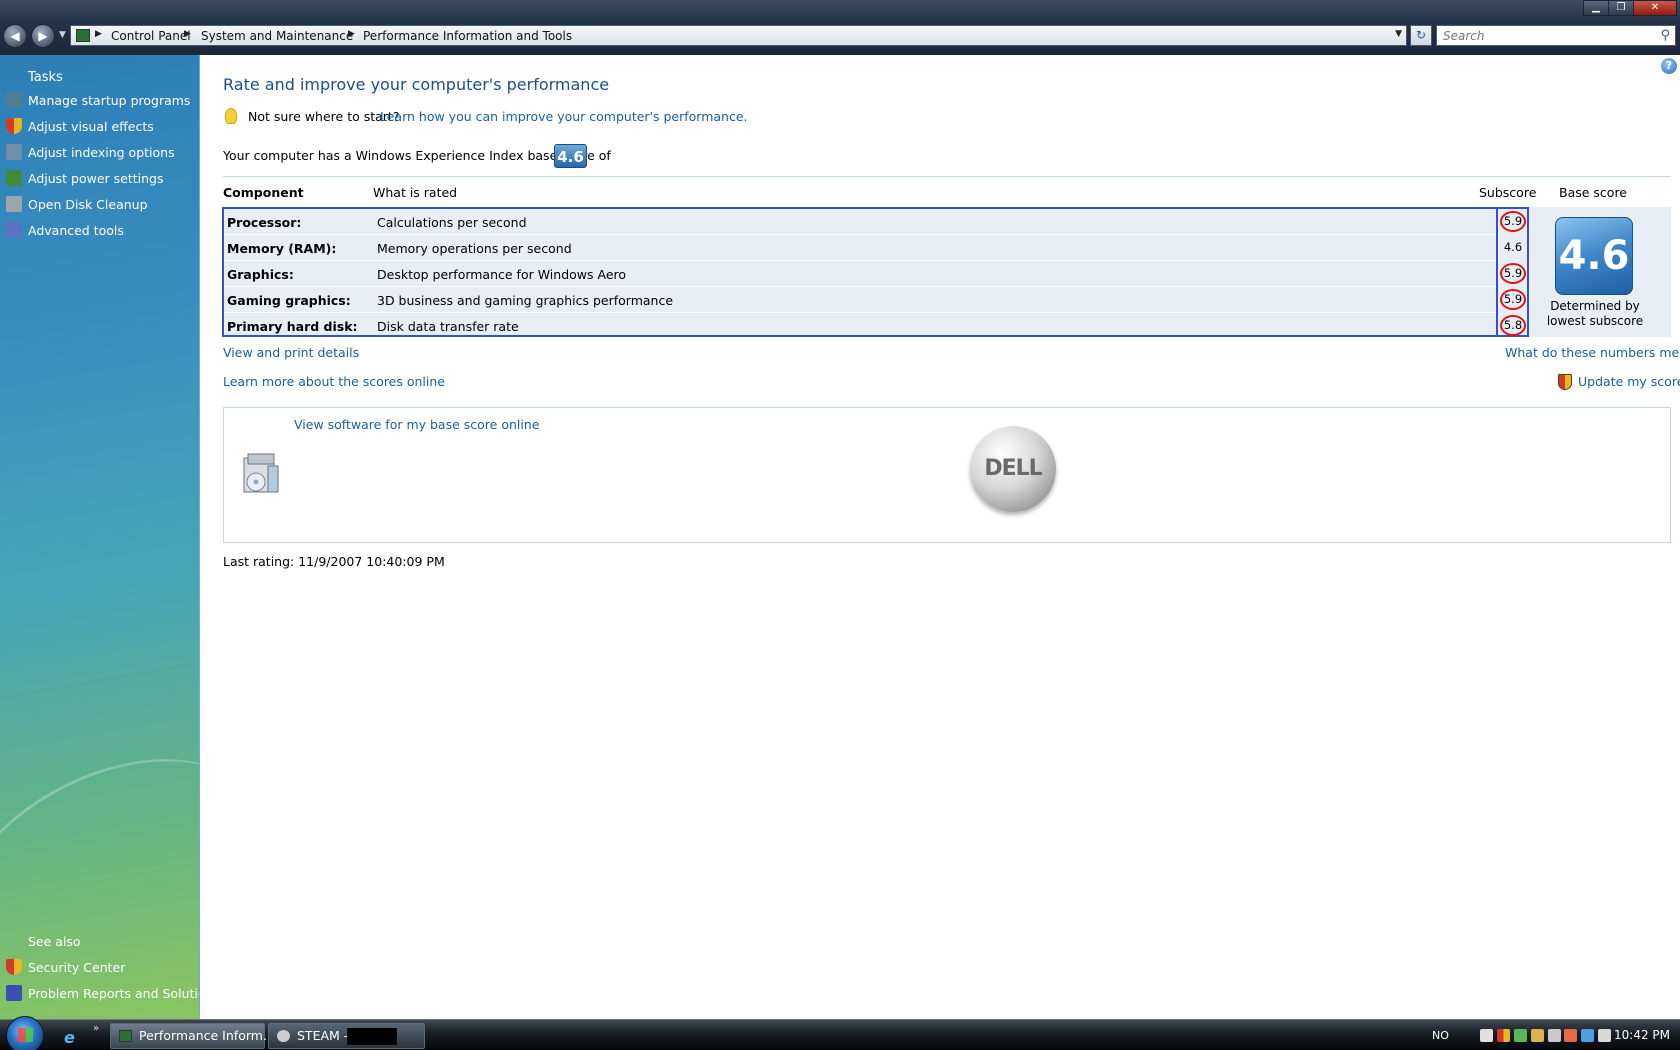 The width and height of the screenshot is (1680, 1050). Describe the element at coordinates (260, 274) in the screenshot. I see `component-name: Graphics:` at that location.